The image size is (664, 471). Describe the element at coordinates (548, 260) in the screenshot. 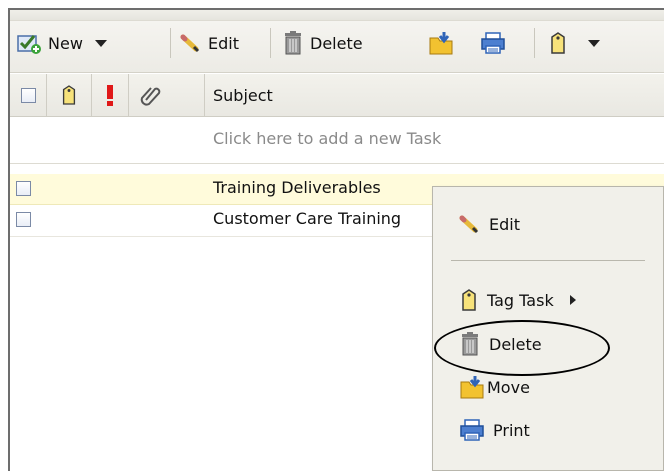

I see `menu-divider` at that location.